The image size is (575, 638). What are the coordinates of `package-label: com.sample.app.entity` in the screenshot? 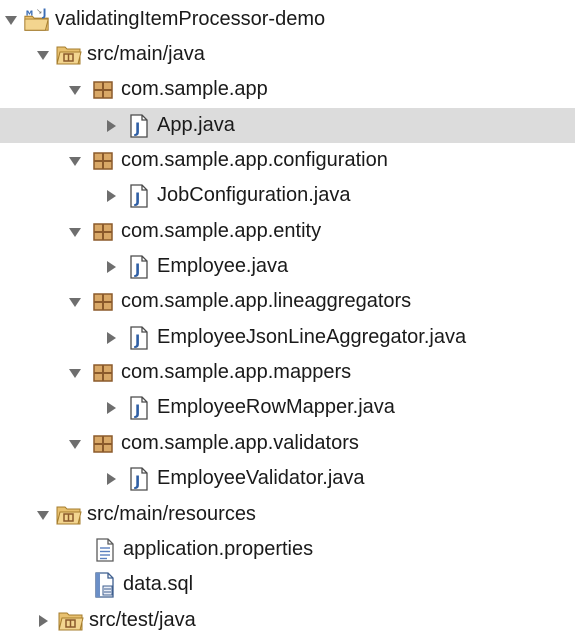 It's located at (221, 231).